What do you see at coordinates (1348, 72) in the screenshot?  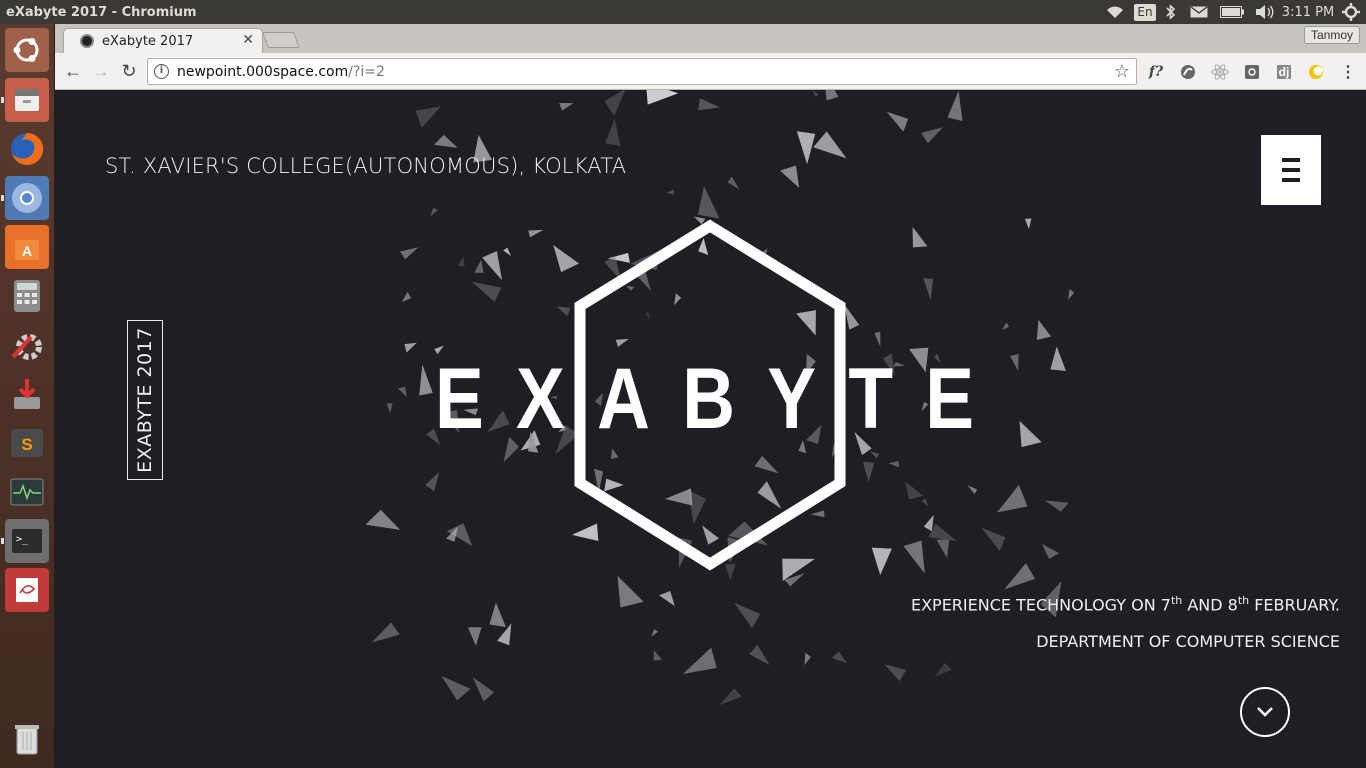 I see `chrome-menu-icon: ⋮` at bounding box center [1348, 72].